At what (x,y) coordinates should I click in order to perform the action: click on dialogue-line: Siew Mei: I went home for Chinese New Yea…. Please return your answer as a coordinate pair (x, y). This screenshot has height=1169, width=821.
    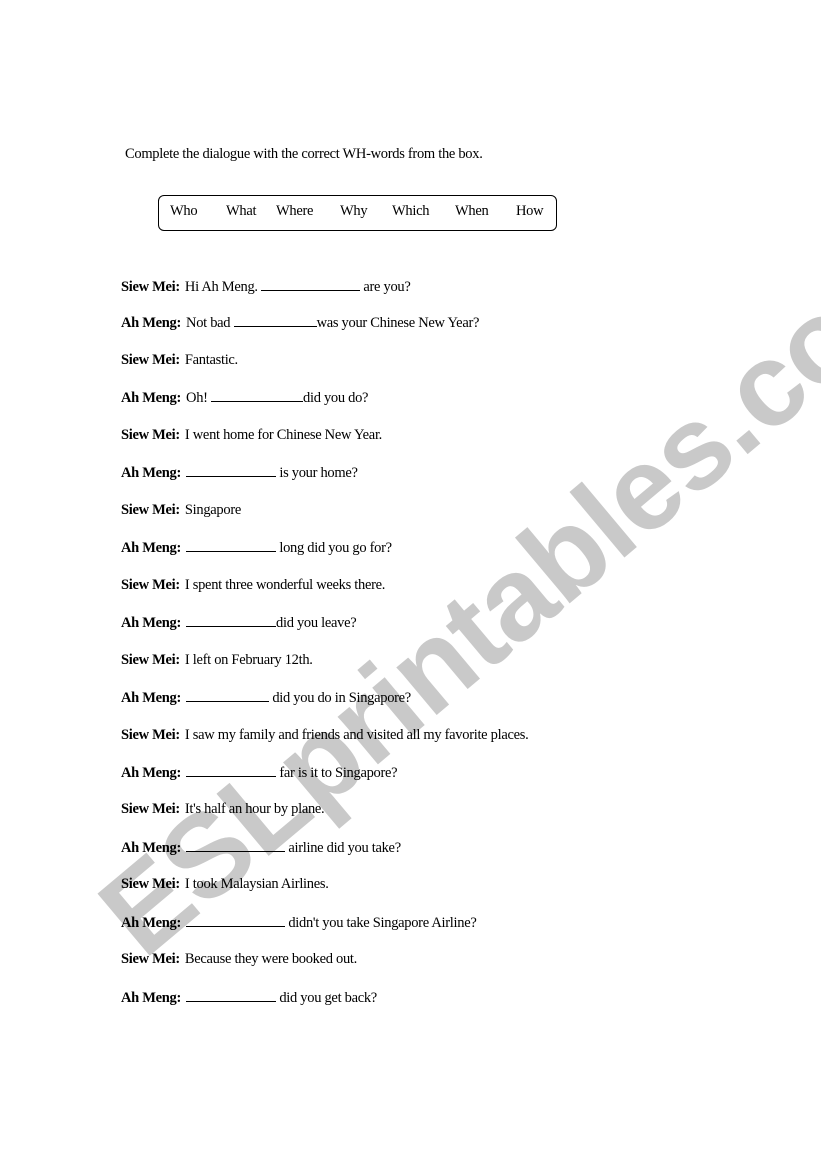
    Looking at the image, I should click on (251, 435).